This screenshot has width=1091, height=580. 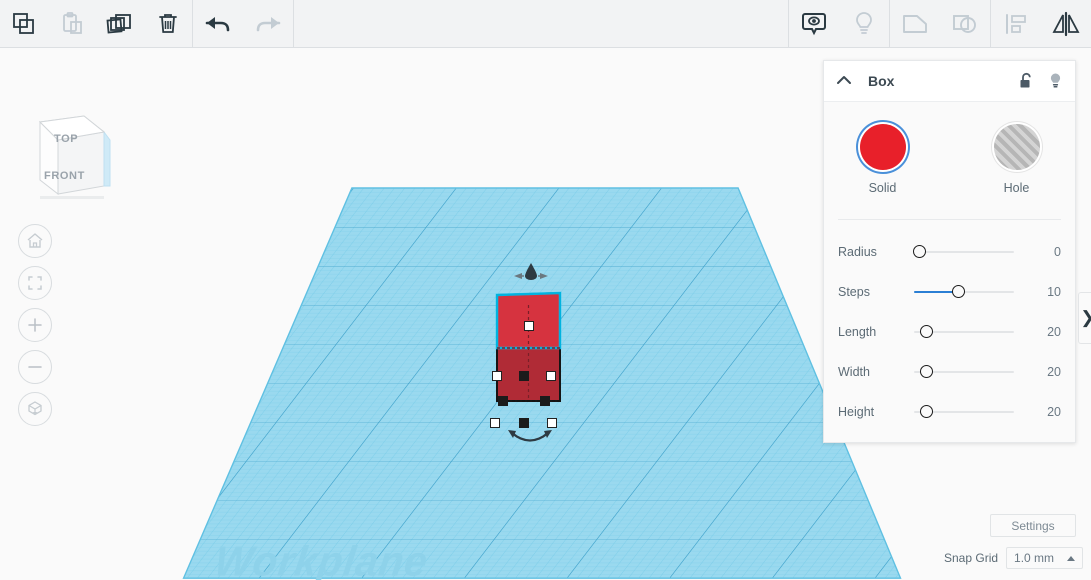 I want to click on edge-handle-bottom-center, so click(x=524, y=423).